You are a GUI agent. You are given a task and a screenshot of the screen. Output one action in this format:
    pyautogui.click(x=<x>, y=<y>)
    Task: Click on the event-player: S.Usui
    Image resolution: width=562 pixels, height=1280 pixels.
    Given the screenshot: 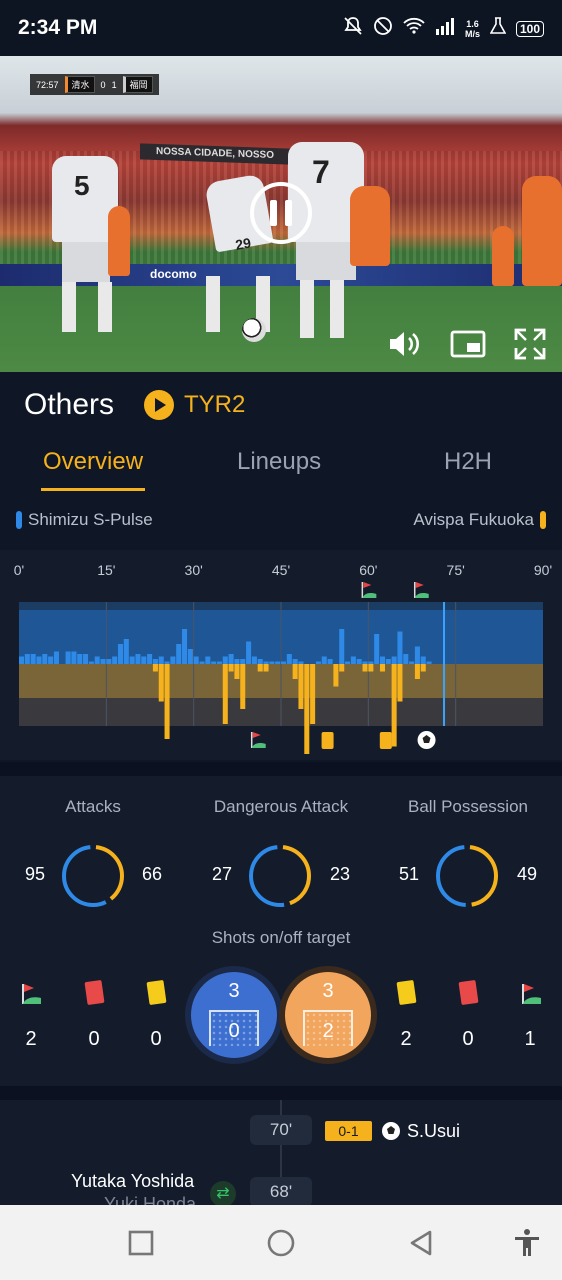 What is the action you would take?
    pyautogui.click(x=433, y=1131)
    